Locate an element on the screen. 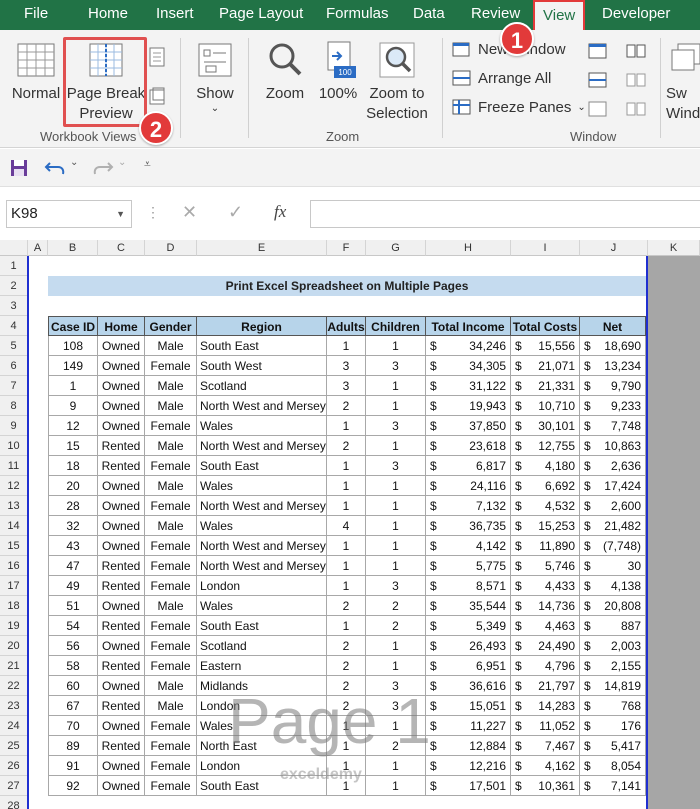  show-button: Show ⌄ is located at coordinates (215, 77).